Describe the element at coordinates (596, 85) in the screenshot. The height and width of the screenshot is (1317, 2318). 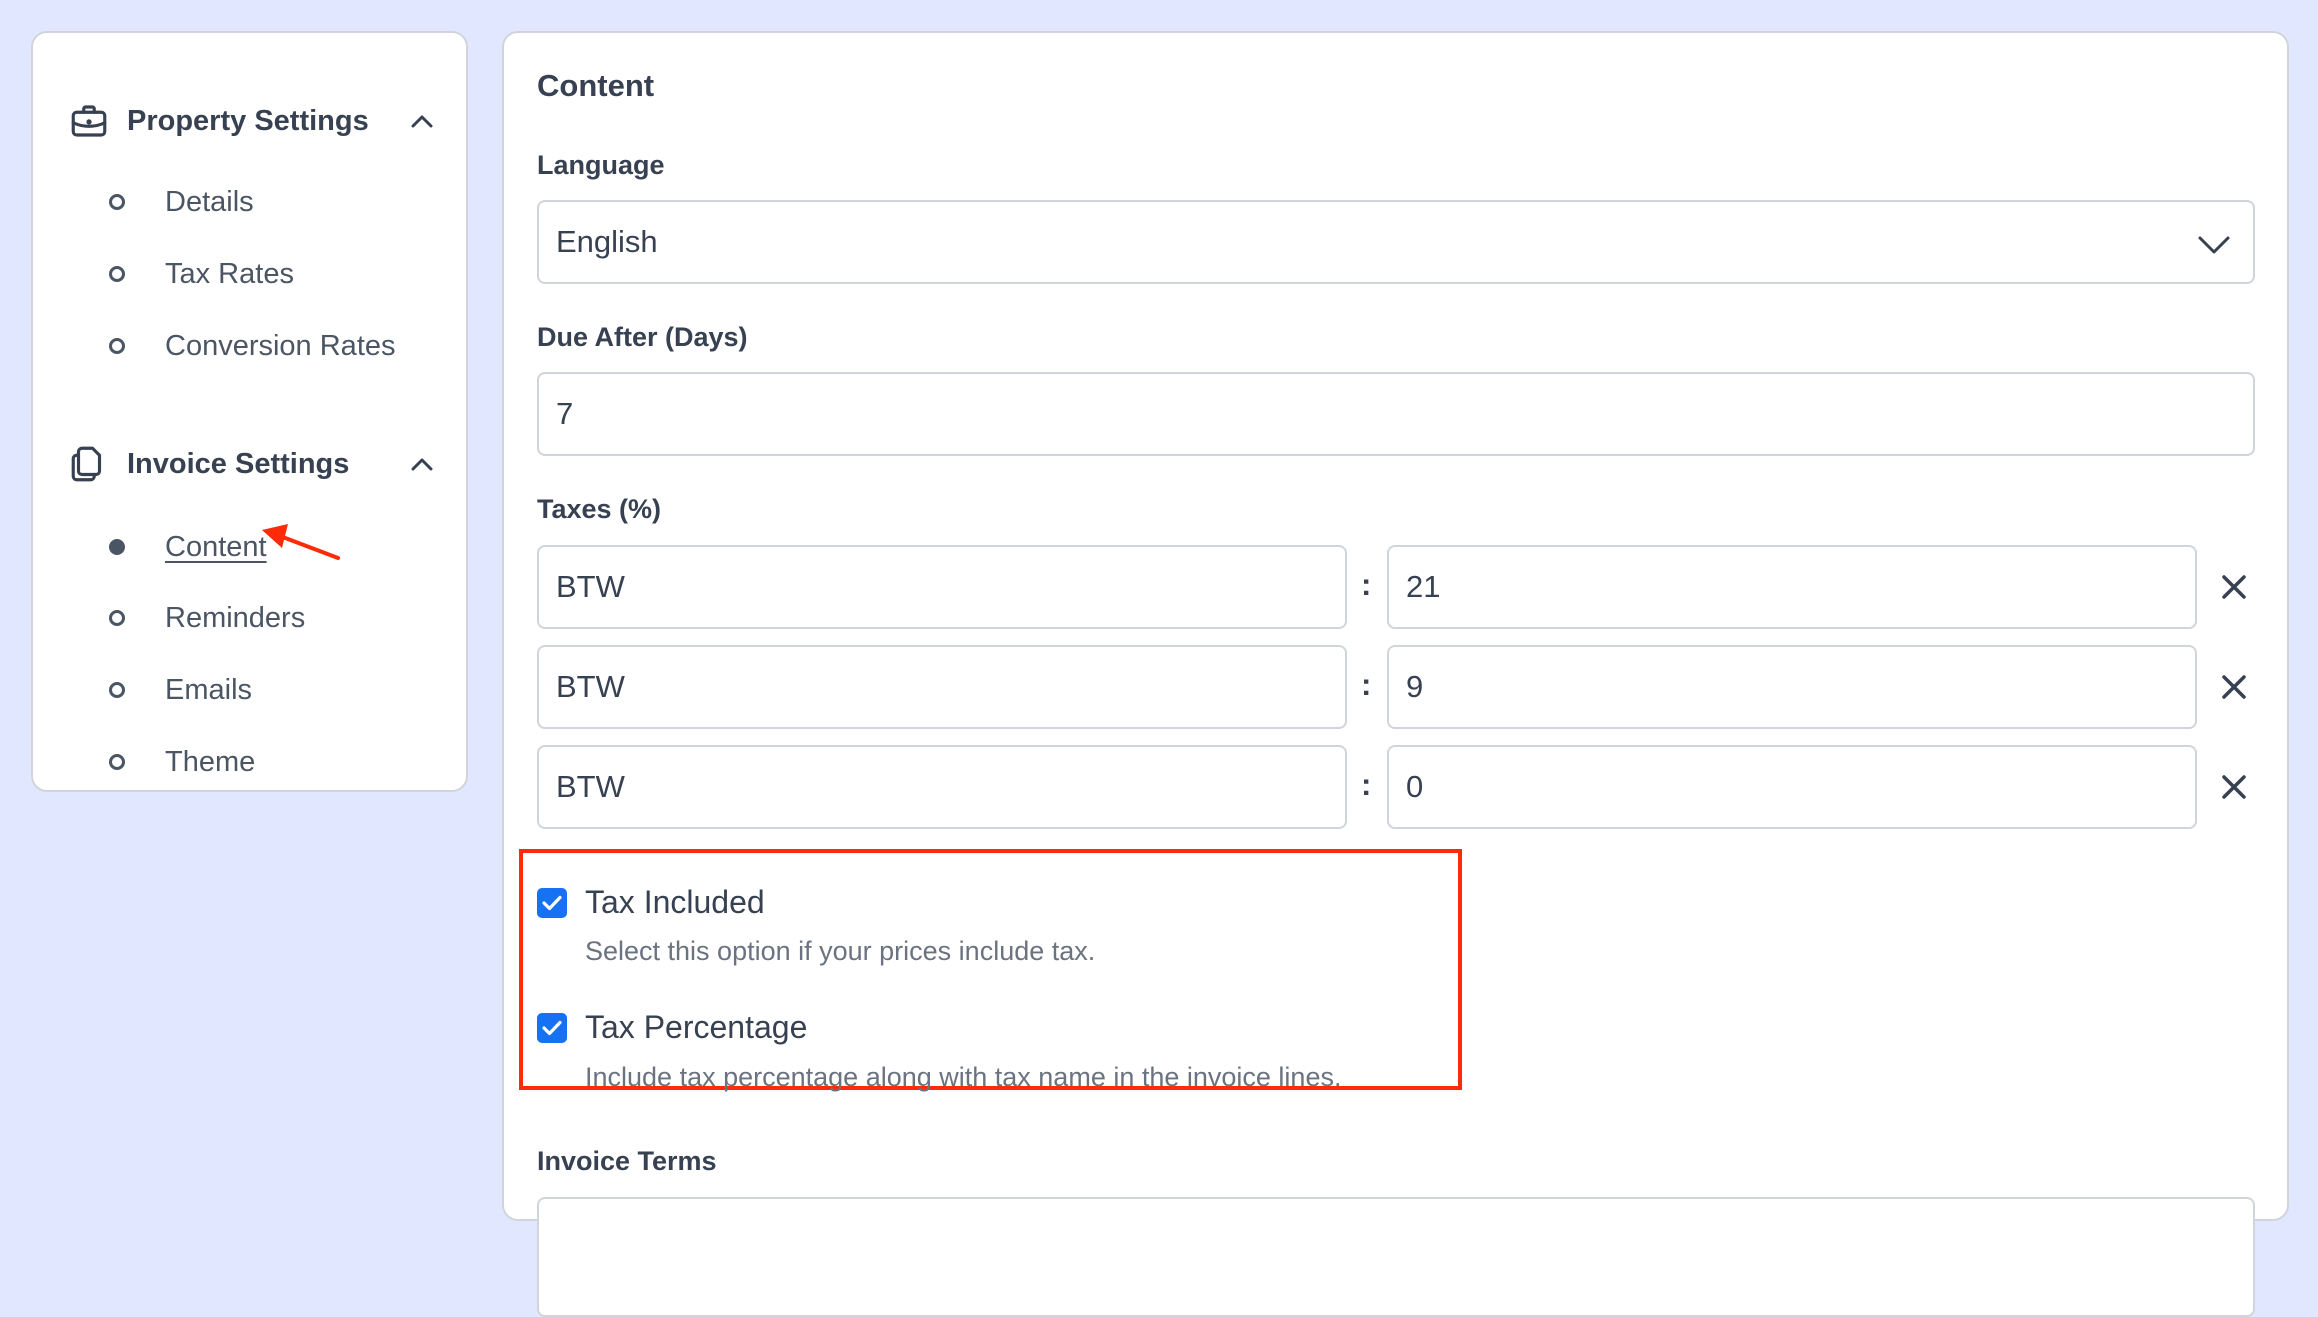
I see `page-title: Content` at that location.